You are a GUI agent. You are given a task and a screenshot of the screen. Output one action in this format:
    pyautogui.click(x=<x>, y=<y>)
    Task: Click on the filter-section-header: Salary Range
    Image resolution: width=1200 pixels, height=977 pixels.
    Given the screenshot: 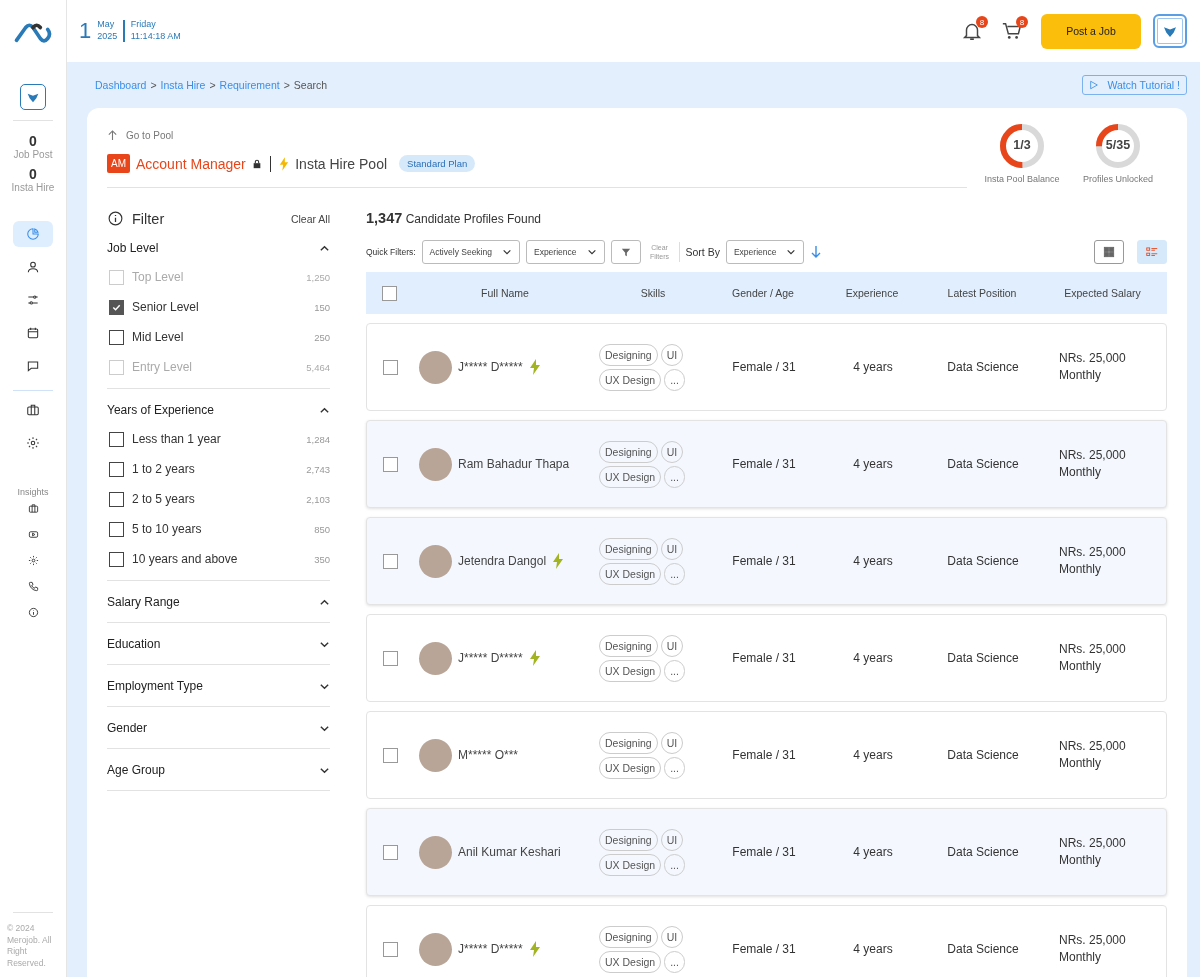 What is the action you would take?
    pyautogui.click(x=218, y=602)
    